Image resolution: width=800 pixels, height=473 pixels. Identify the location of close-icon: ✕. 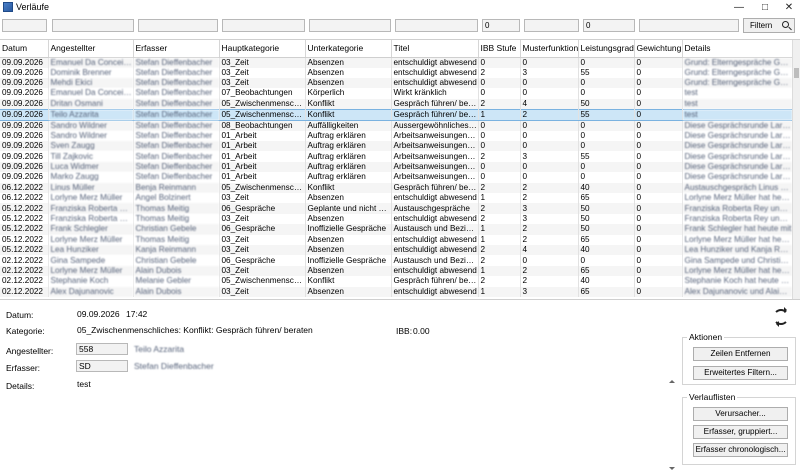
(789, 7).